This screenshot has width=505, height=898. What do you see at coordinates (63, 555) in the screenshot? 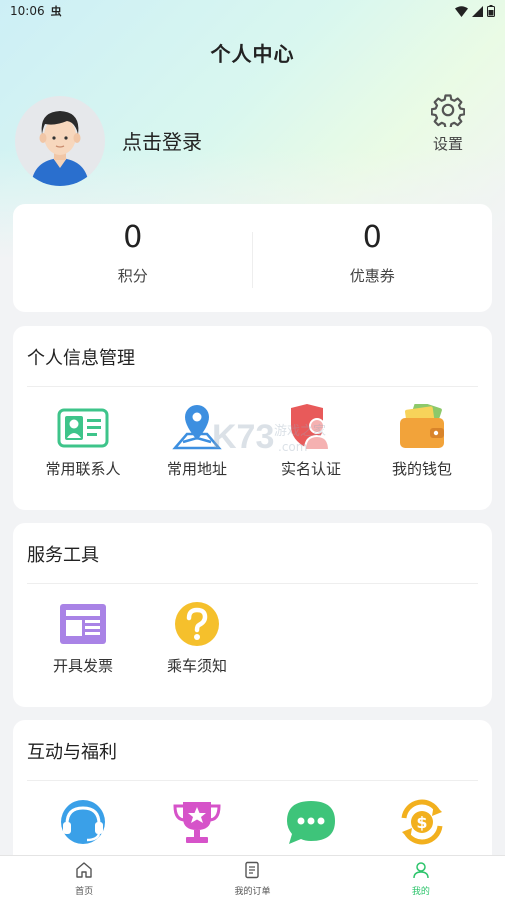
I see `section-title-tools: 服务工具` at bounding box center [63, 555].